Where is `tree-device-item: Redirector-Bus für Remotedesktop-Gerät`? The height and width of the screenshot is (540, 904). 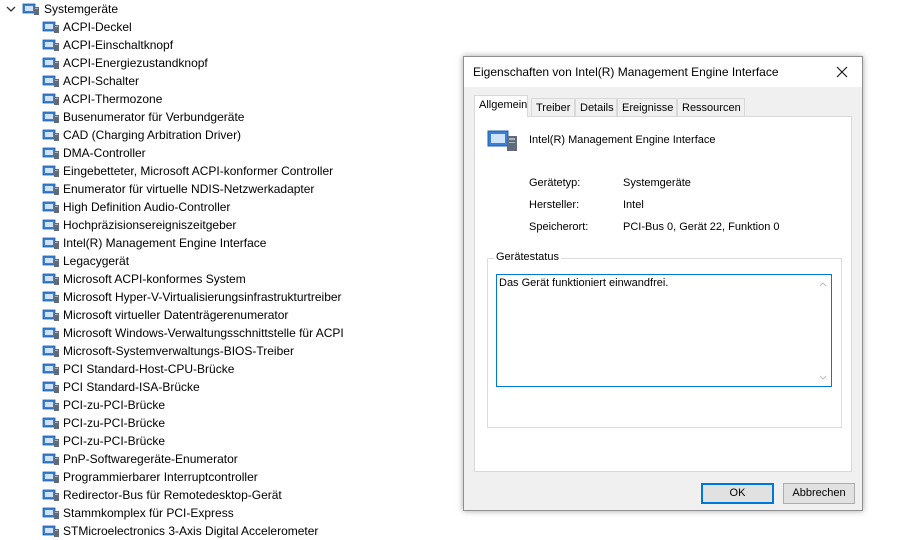
tree-device-item: Redirector-Bus für Remotedesktop-Gerät is located at coordinates (193, 495).